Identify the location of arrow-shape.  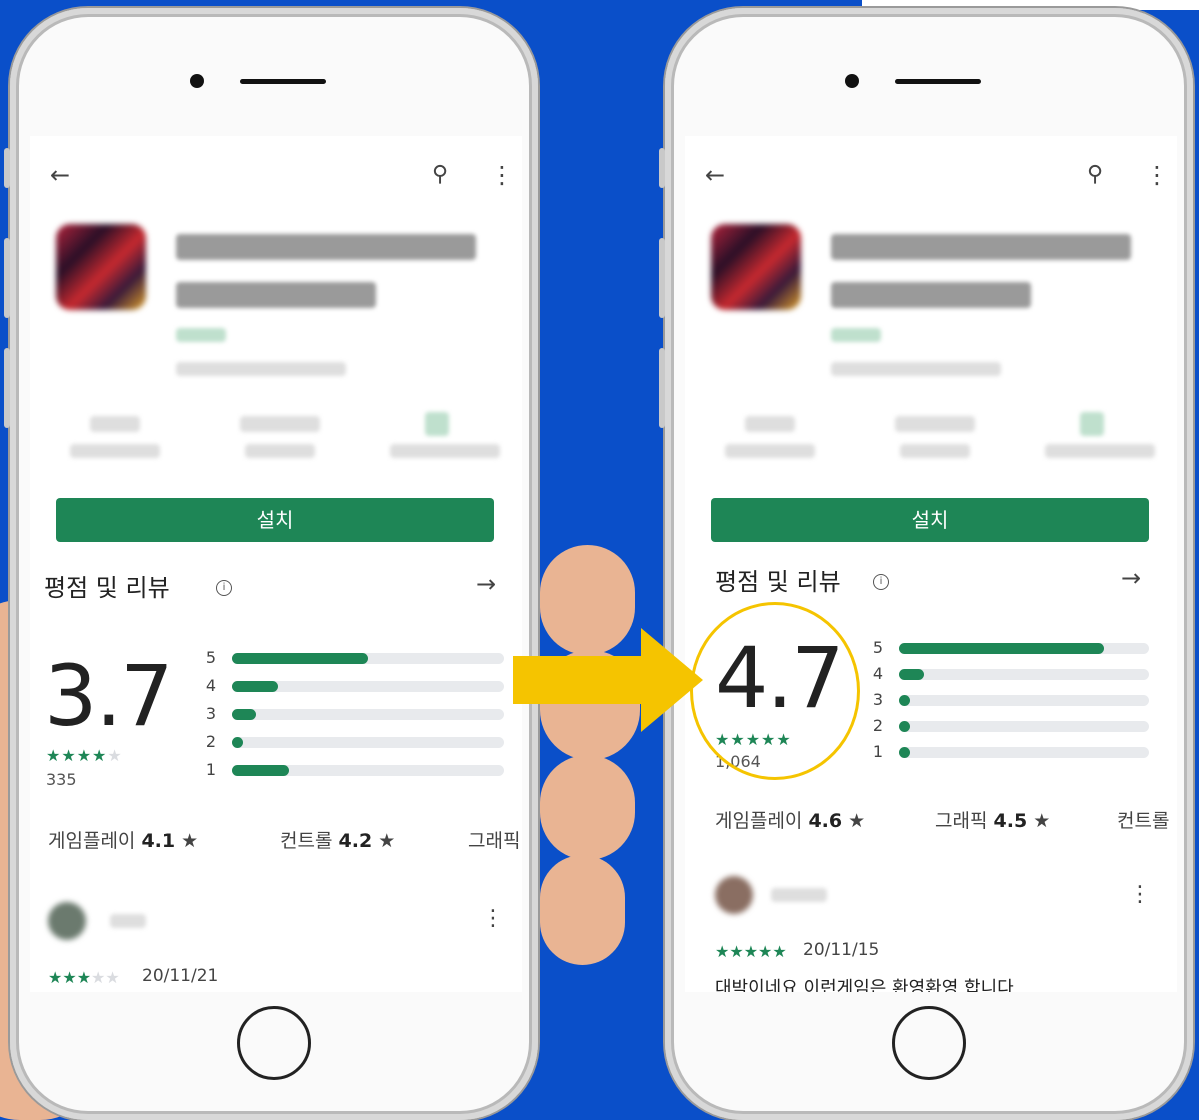
(608, 680).